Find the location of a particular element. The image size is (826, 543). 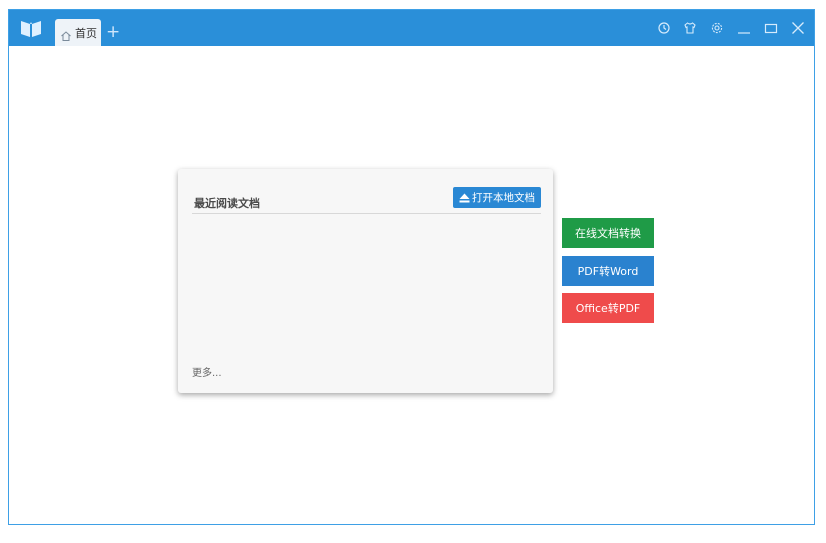

tab-home: 首页 is located at coordinates (78, 32).